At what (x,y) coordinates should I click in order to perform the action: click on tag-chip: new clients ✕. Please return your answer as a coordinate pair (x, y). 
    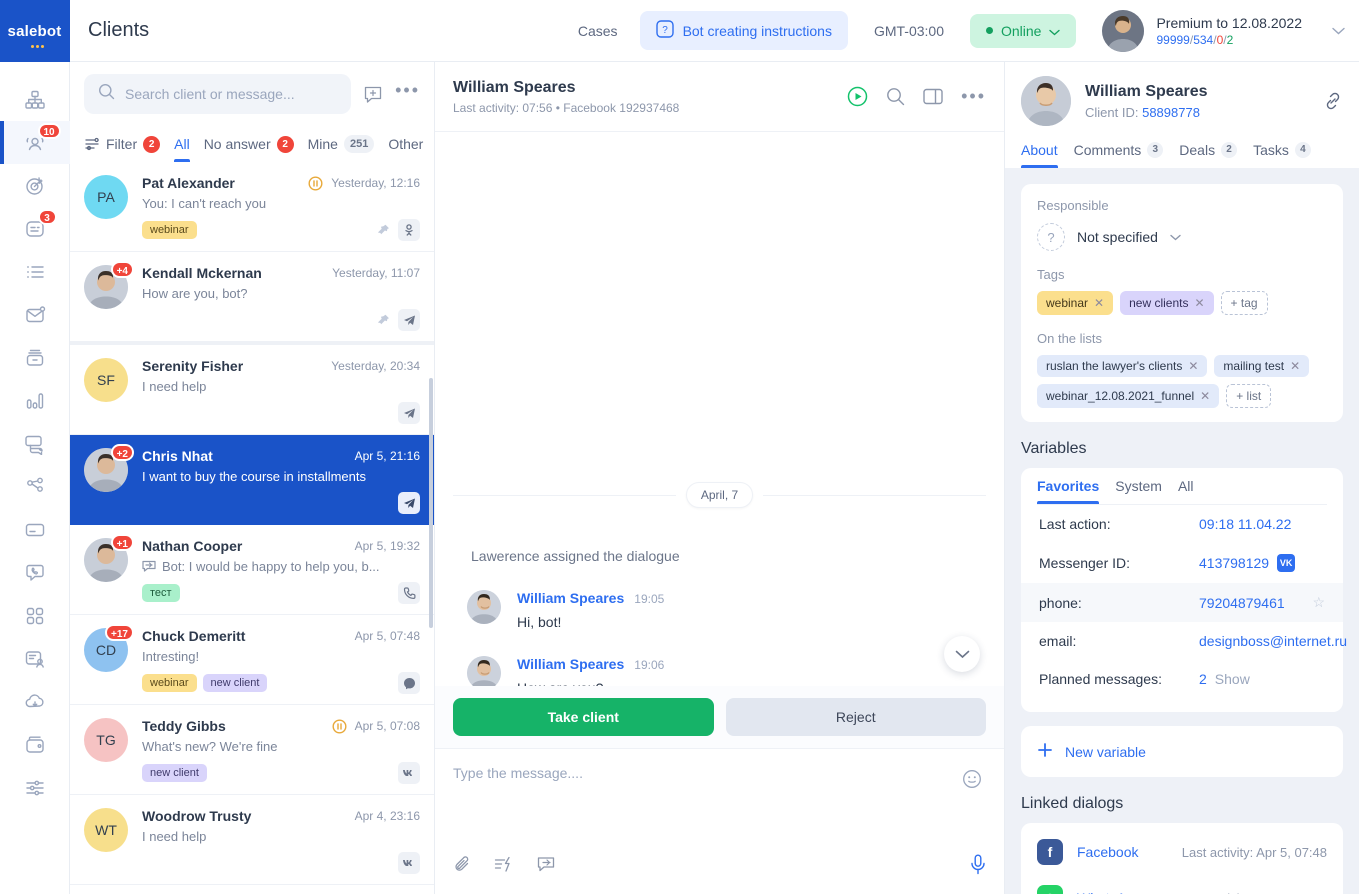
    Looking at the image, I should click on (1167, 303).